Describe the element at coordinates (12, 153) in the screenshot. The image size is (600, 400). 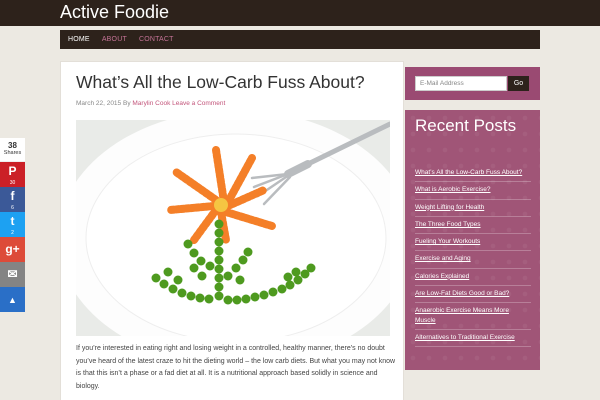
I see `share-total-label: Shares` at that location.